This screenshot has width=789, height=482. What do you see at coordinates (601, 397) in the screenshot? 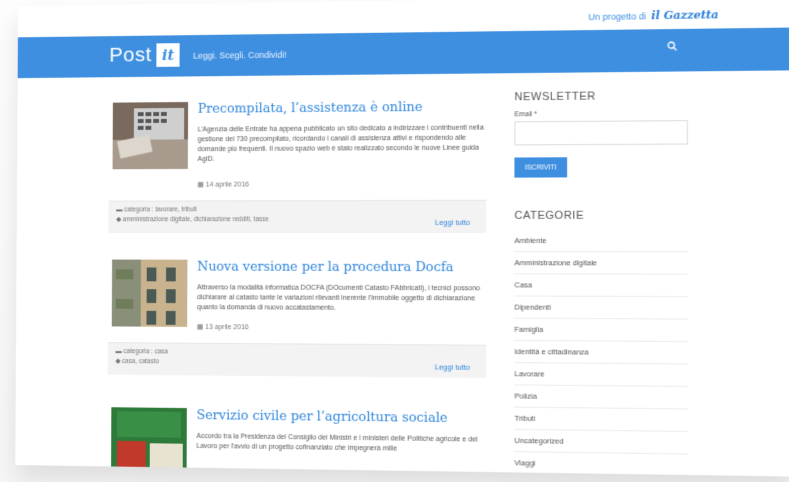
I see `category-item: Polizia` at bounding box center [601, 397].